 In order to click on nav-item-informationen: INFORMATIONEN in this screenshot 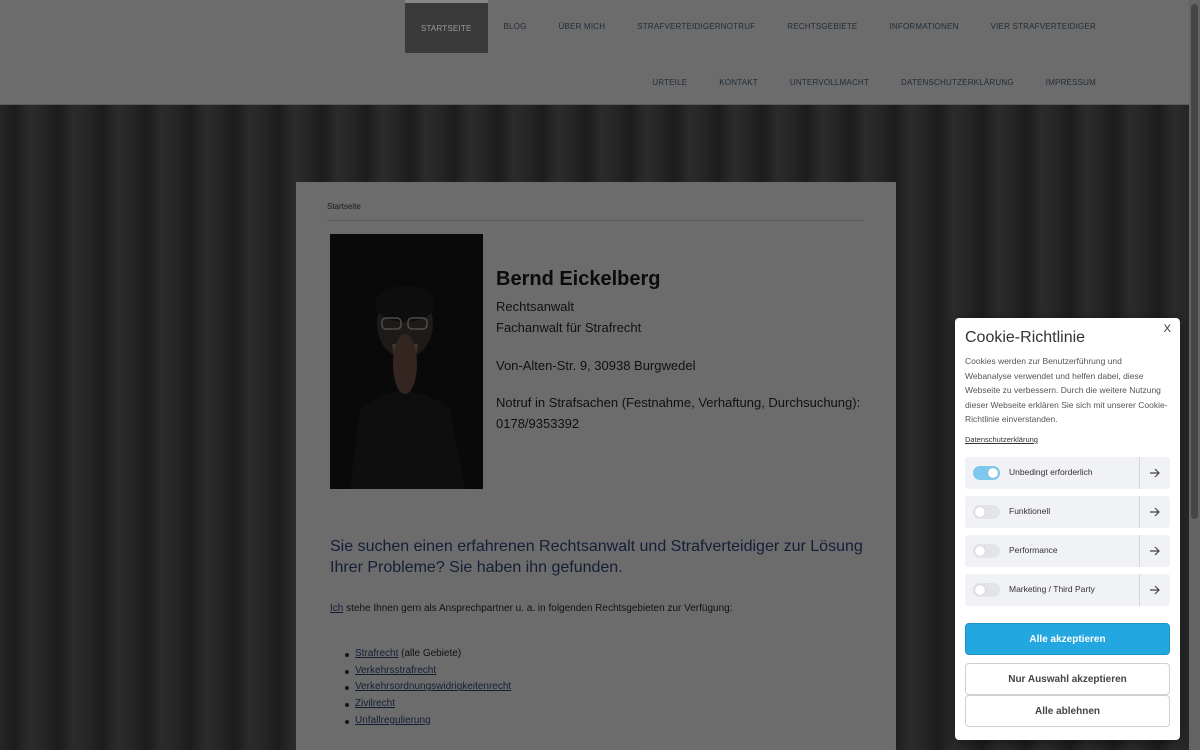, I will do `click(923, 26)`.